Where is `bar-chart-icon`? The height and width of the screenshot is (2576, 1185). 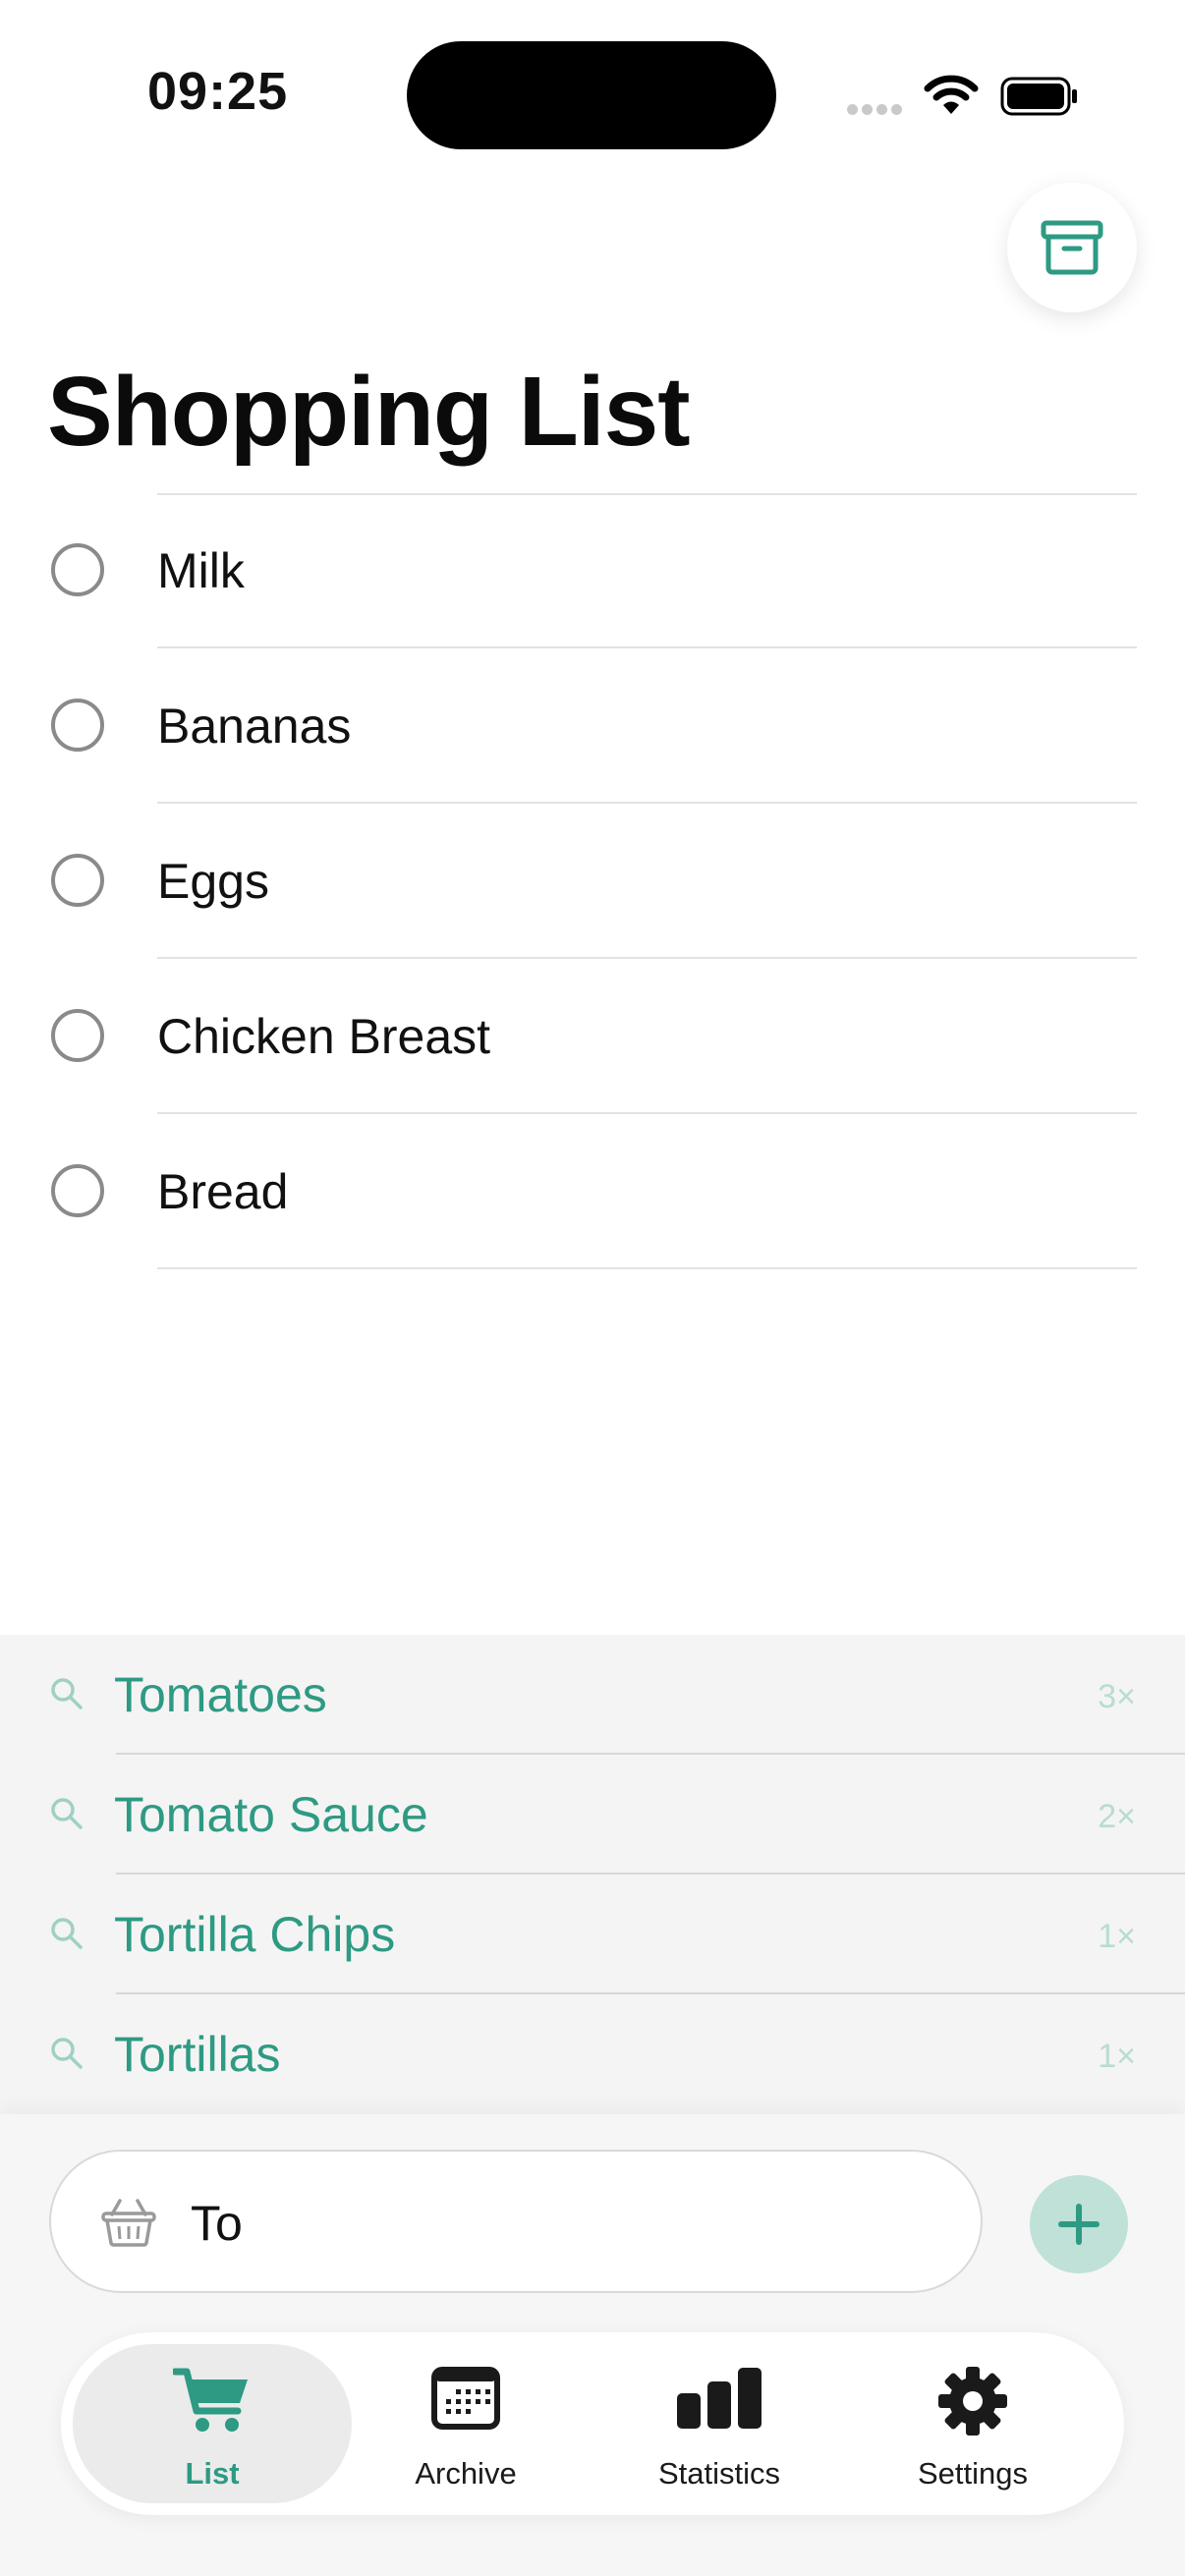
bar-chart-icon is located at coordinates (720, 2398).